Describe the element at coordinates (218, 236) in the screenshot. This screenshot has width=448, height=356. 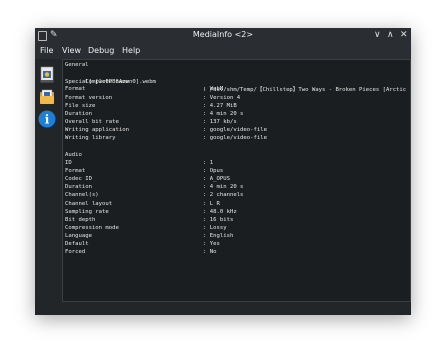
I see `field-value: : English` at that location.